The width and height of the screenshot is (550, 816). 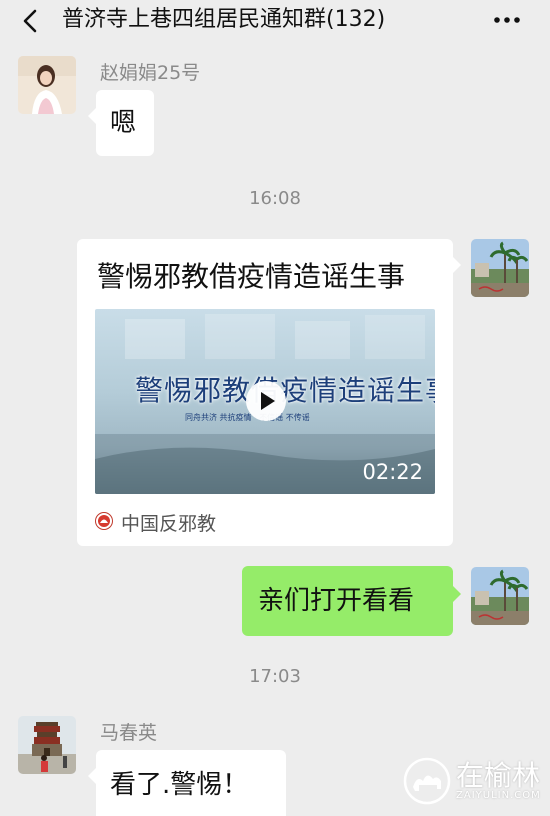 I want to click on sender-name: 赵娟娟25号, so click(x=150, y=73).